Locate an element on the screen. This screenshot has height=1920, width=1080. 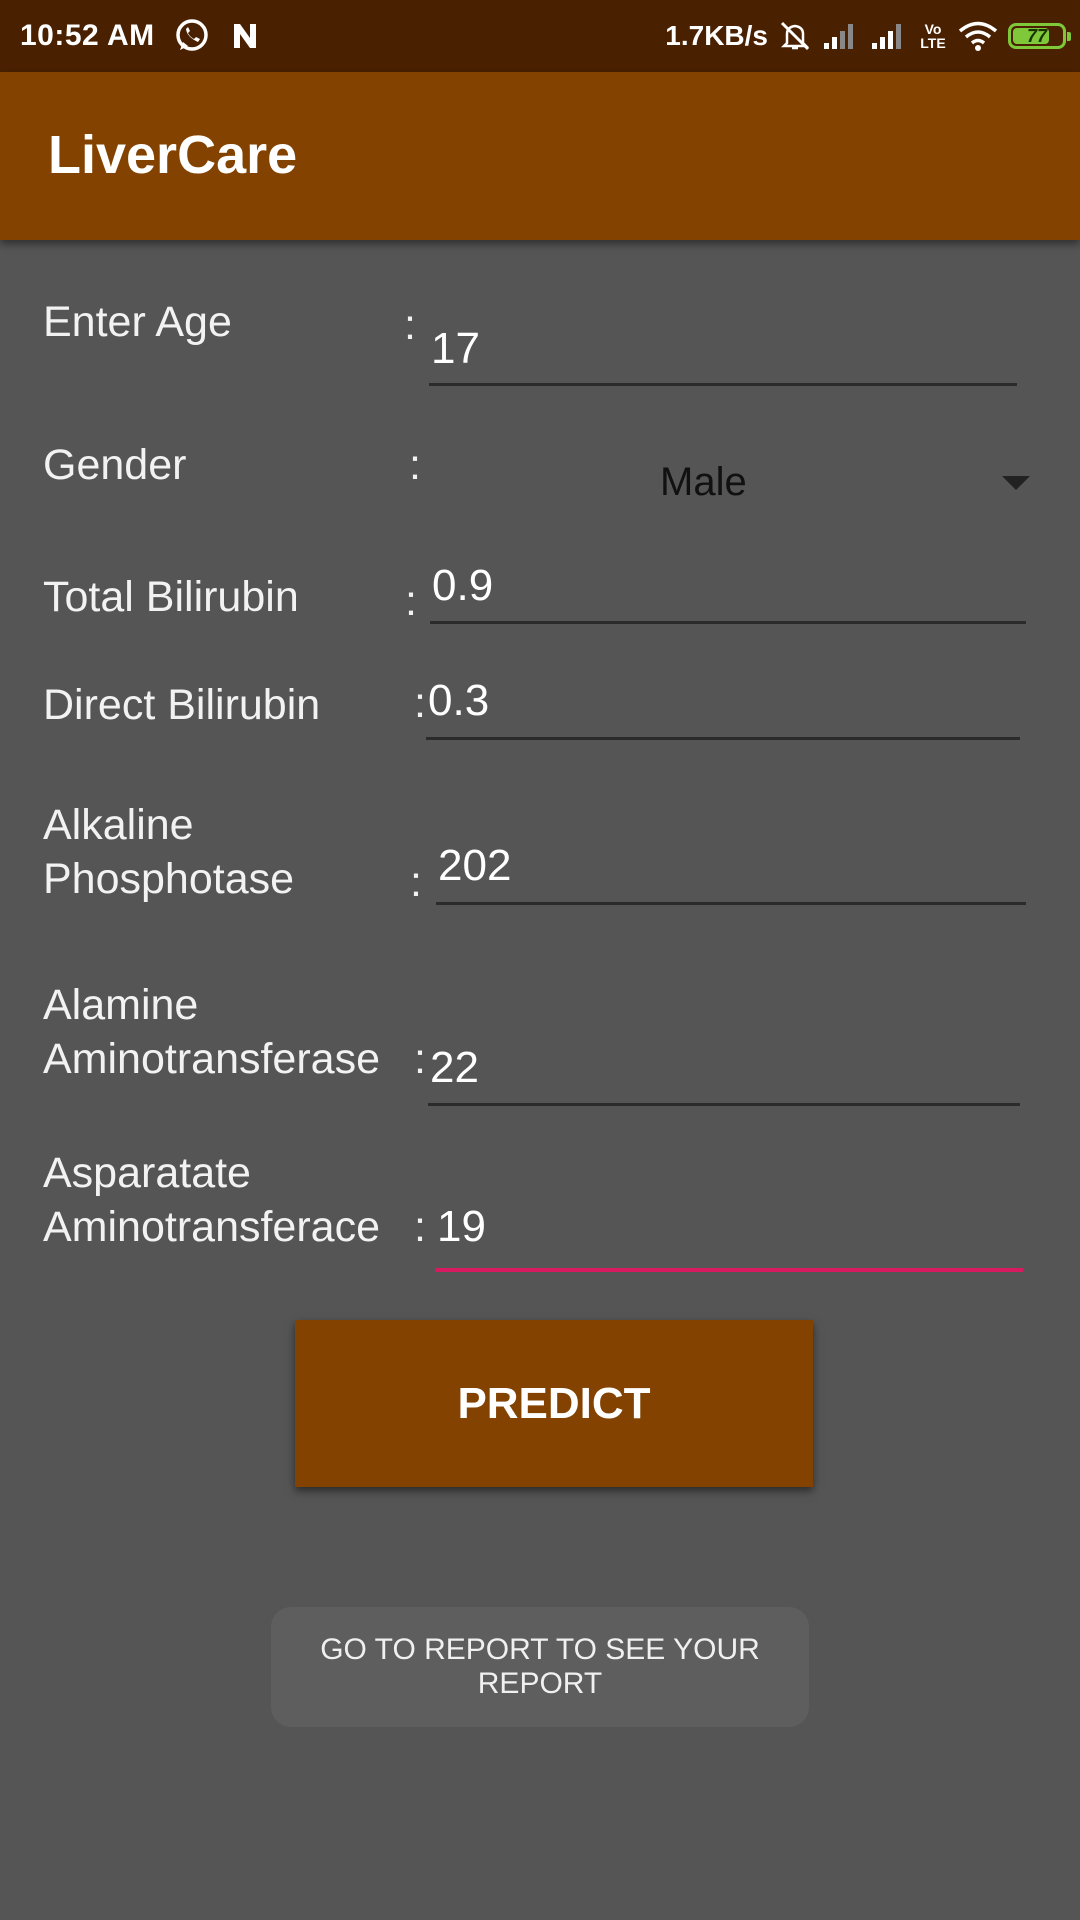
mute-icon is located at coordinates (795, 36).